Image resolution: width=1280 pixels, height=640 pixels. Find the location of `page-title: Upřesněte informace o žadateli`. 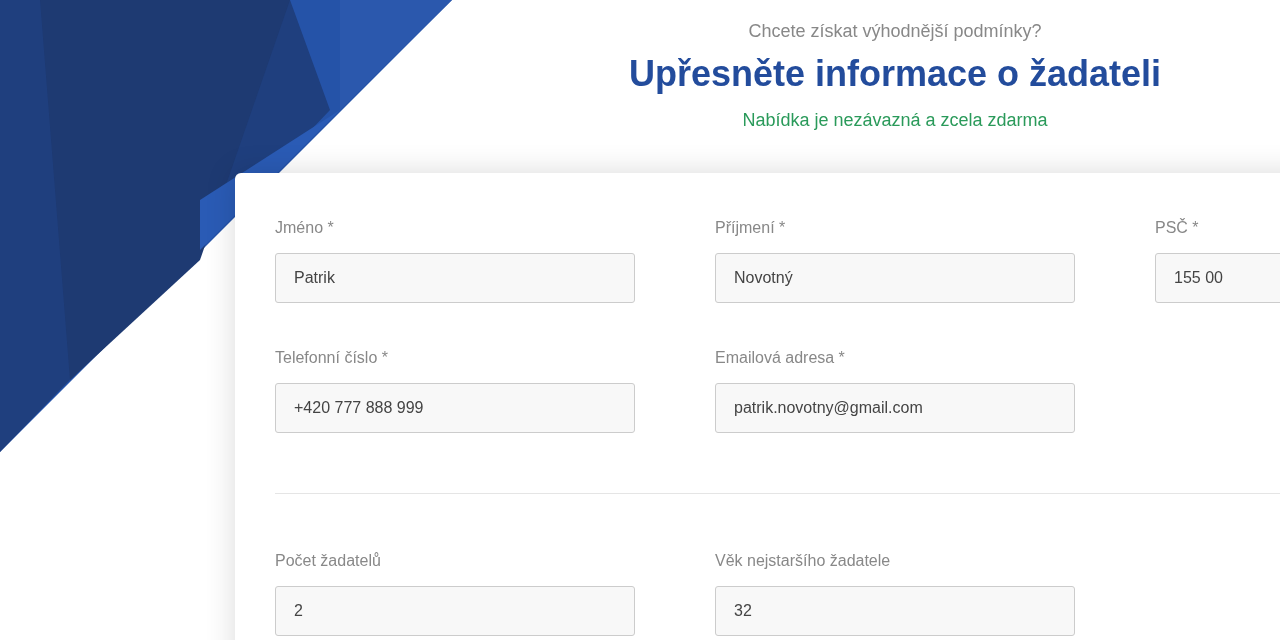

page-title: Upřesněte informace o žadateli is located at coordinates (895, 74).